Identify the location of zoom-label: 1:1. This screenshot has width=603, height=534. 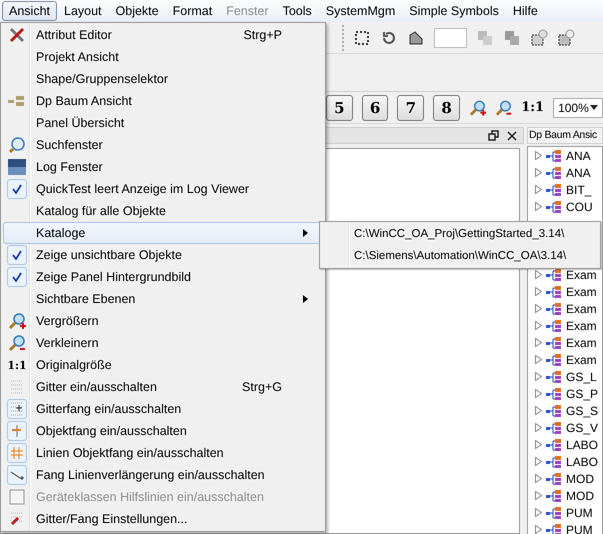
(532, 107).